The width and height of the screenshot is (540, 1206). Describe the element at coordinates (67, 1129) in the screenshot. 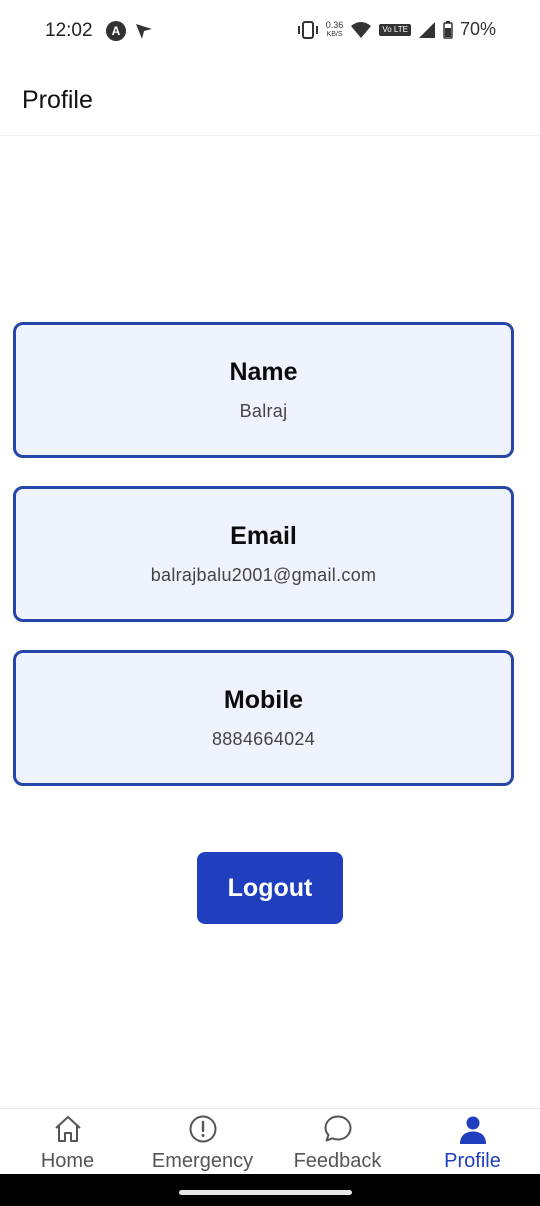

I see `home-icon` at that location.